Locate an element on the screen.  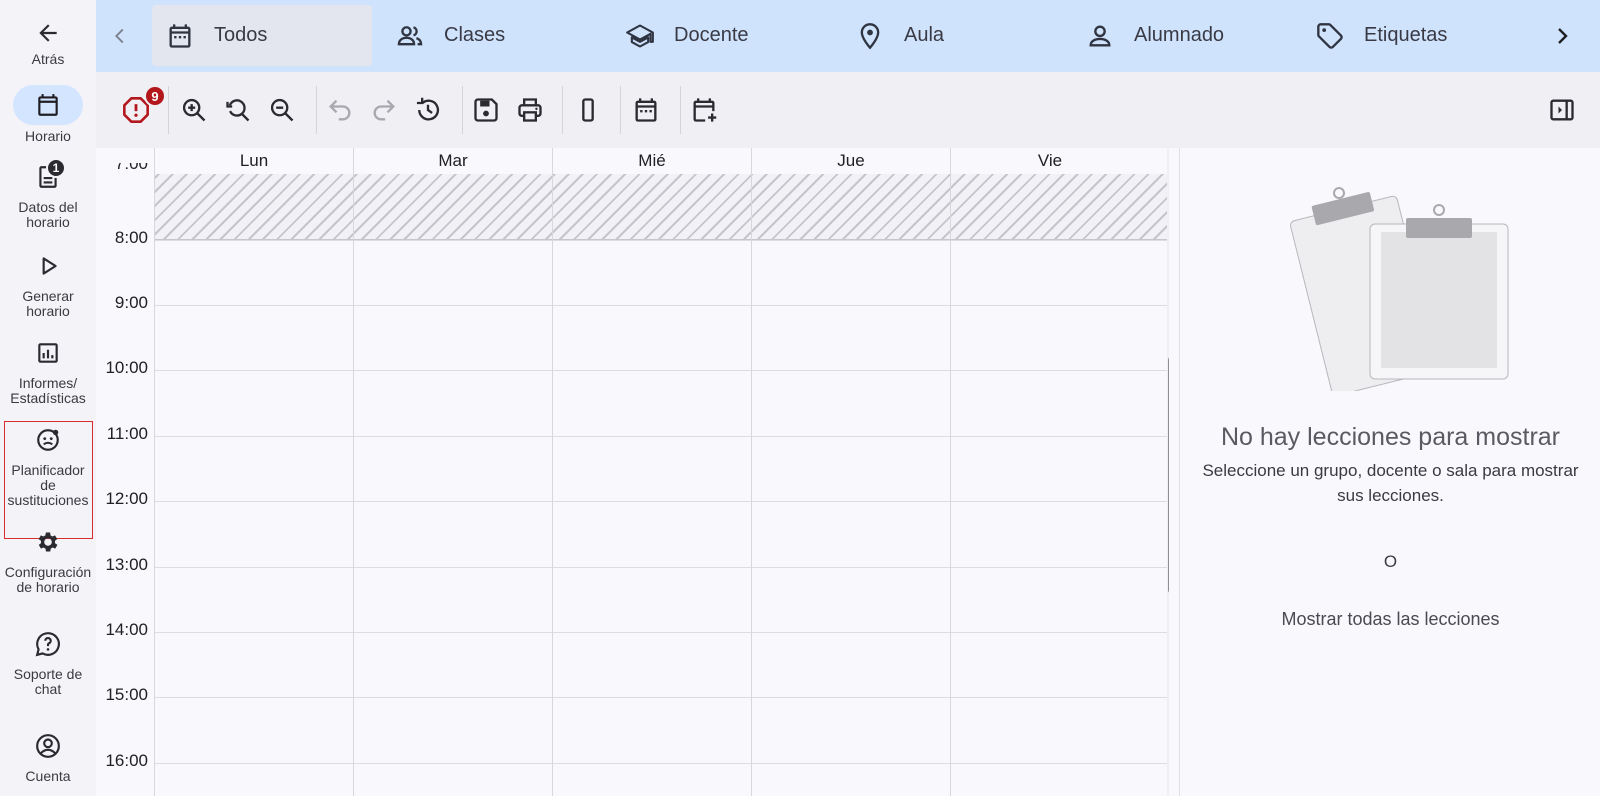
zoom-in-icon is located at coordinates (194, 110).